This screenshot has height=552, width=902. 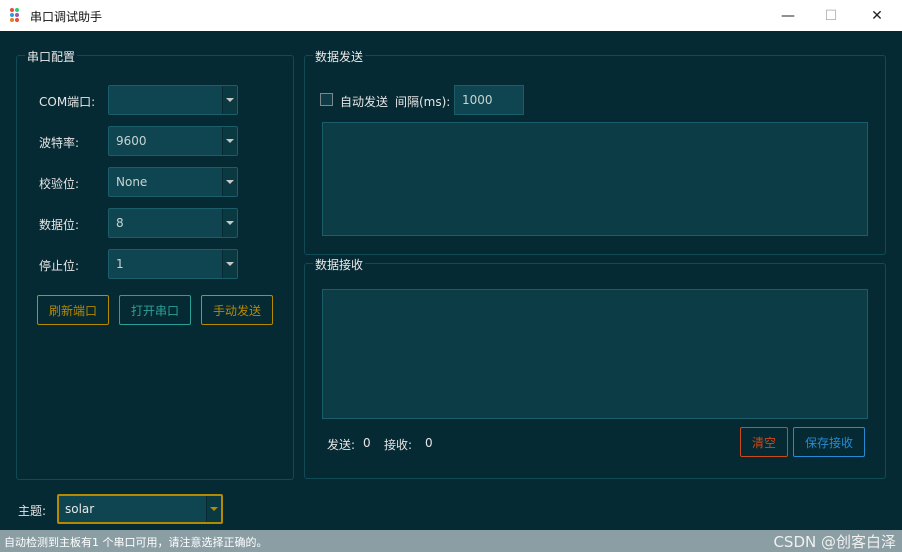 What do you see at coordinates (451, 541) in the screenshot?
I see `status-bar: 自动检测到主板有1 个串口可用，请注意选择正确的。 CSDN @创客白泽` at bounding box center [451, 541].